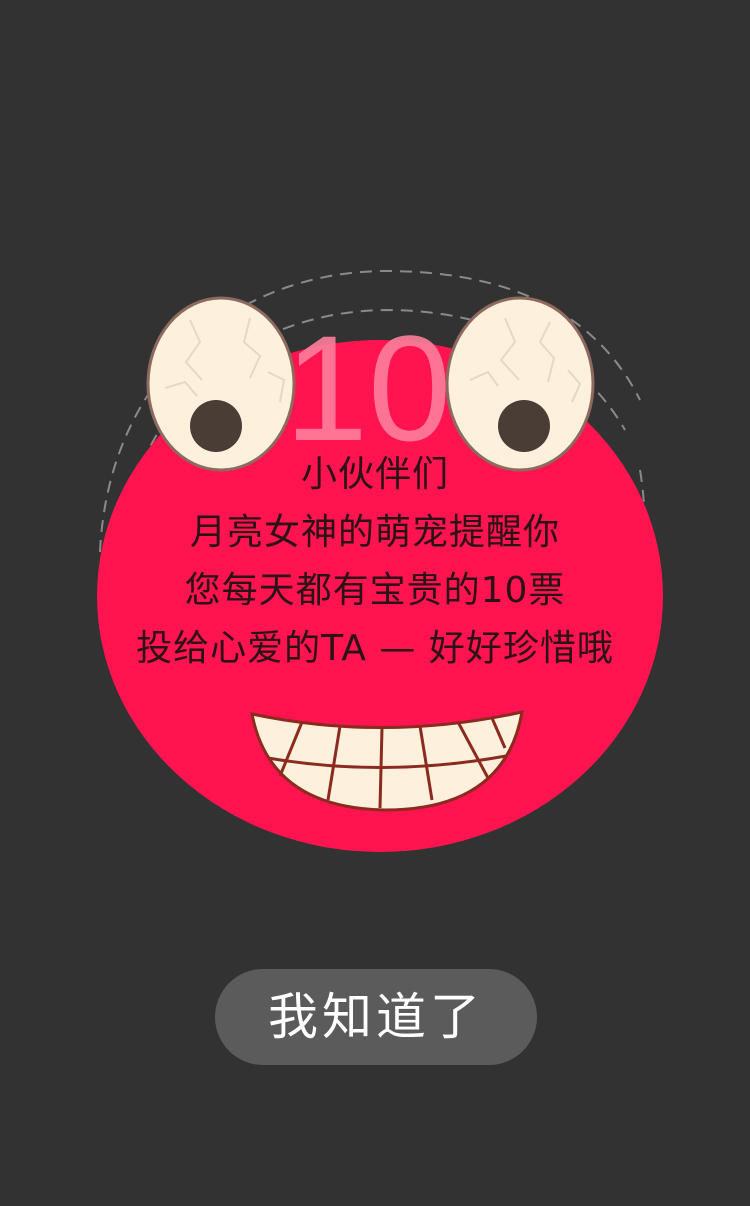  Describe the element at coordinates (221, 384) in the screenshot. I see `left-eye` at that location.